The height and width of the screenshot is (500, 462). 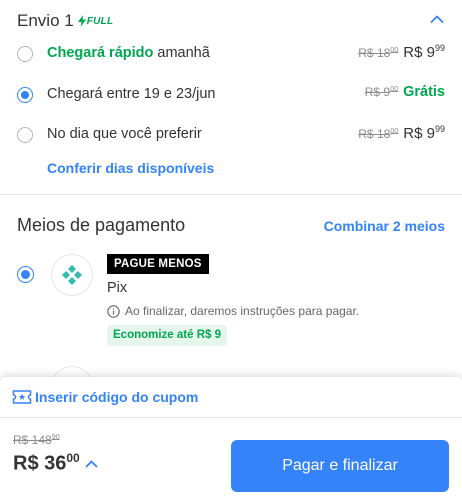 I want to click on free-label: Grátis, so click(x=424, y=92).